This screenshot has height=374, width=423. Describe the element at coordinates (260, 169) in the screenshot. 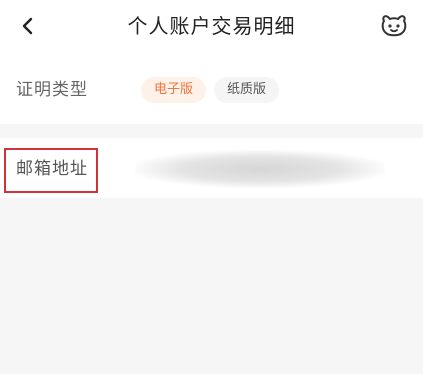

I see `email-field-blurred` at that location.